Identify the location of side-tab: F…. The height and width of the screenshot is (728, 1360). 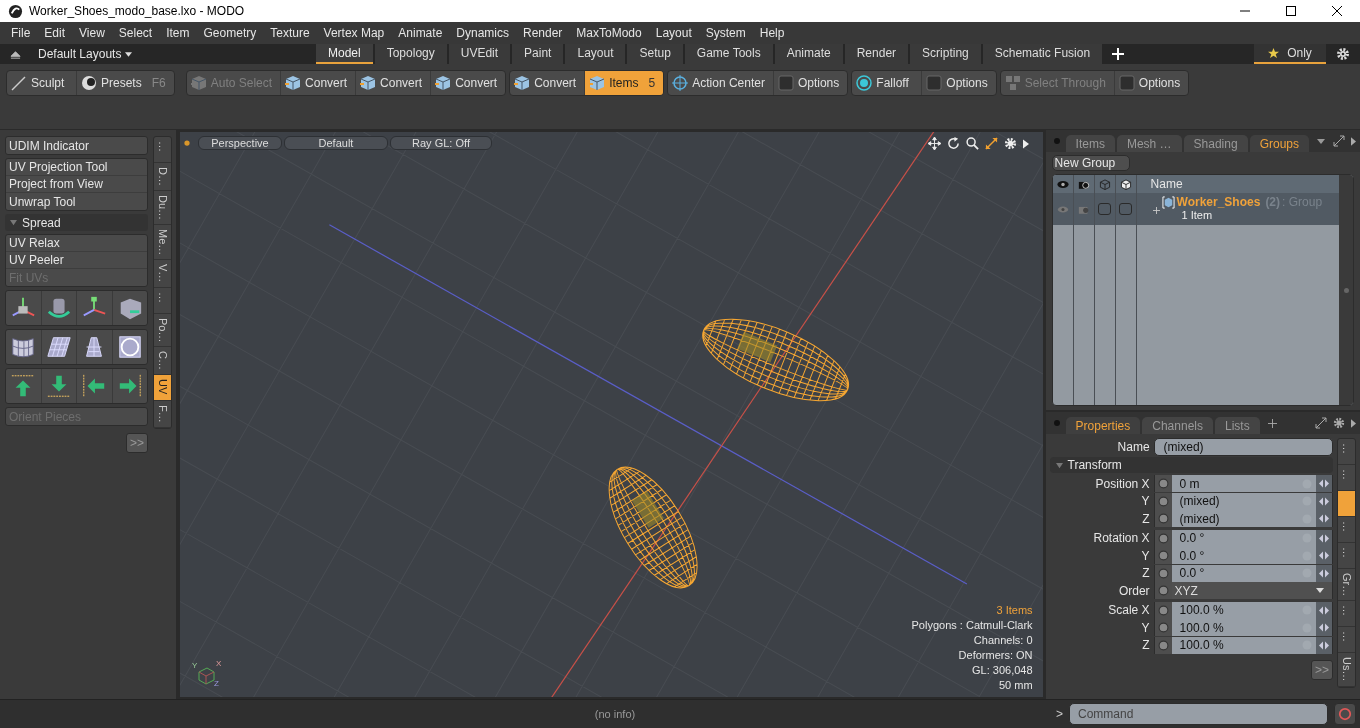
(162, 414).